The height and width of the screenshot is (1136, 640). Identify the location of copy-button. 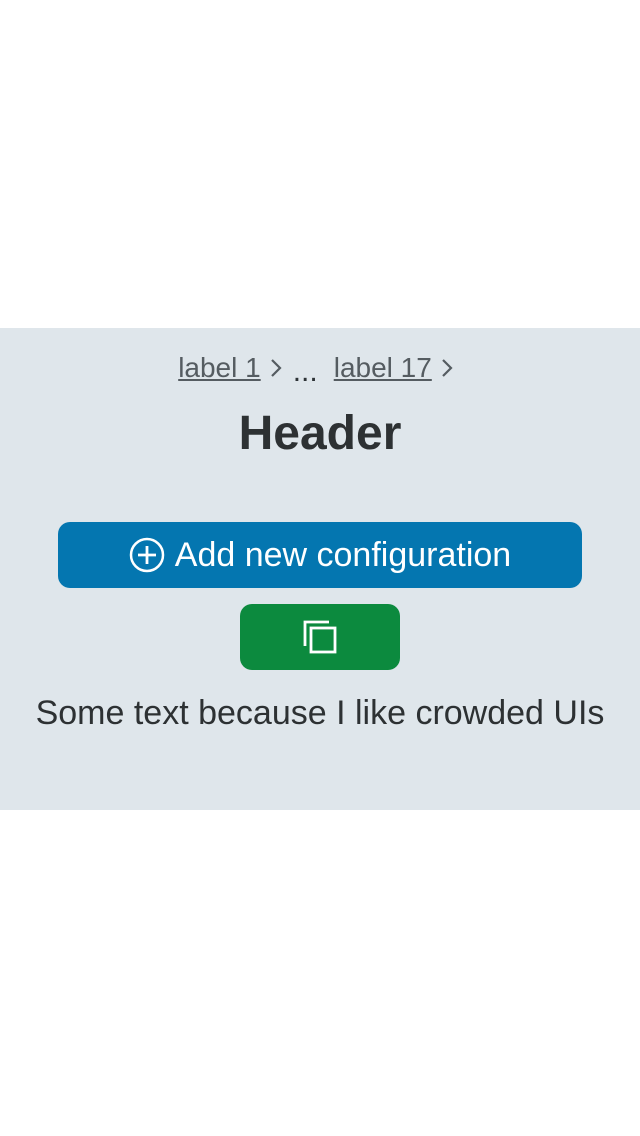
(320, 637).